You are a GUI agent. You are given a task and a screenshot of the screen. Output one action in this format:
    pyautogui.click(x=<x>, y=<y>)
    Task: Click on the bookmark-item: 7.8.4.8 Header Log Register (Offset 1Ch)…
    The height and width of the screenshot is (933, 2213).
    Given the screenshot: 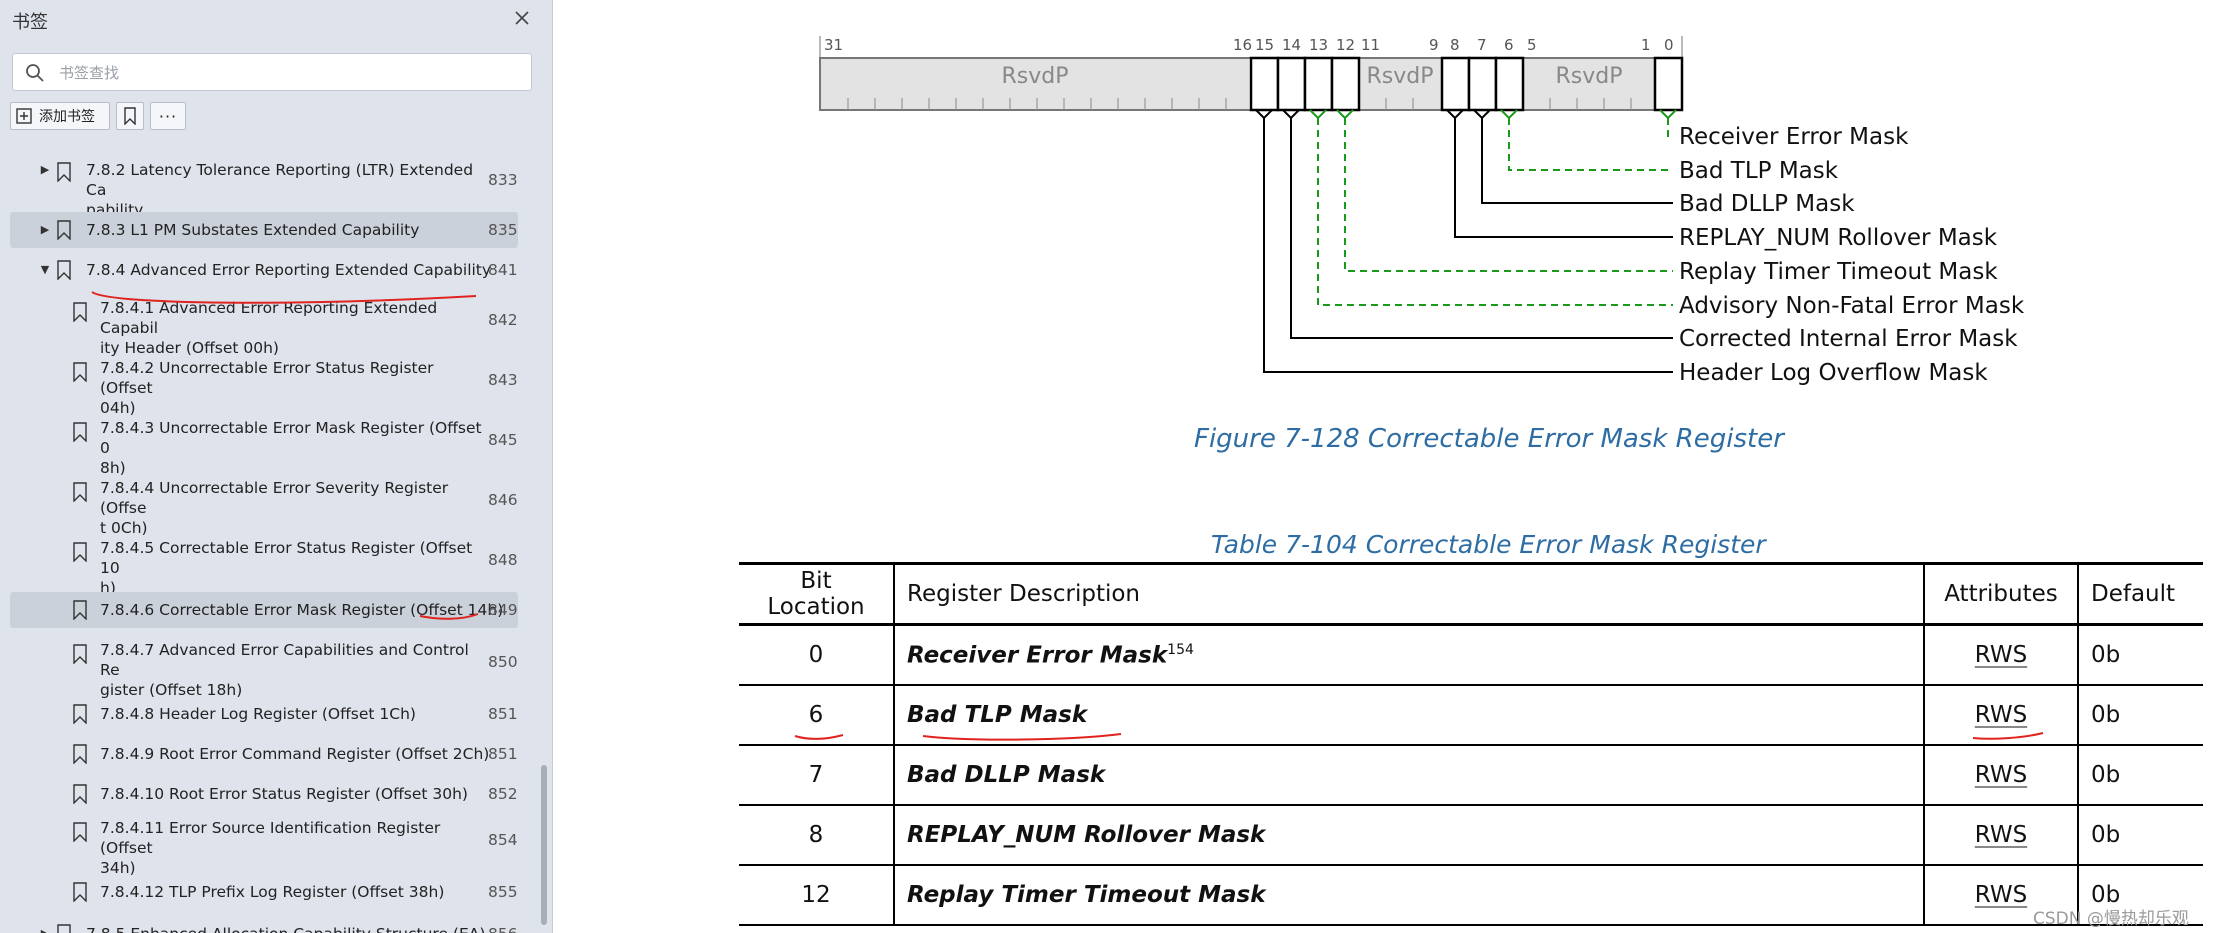 What is the action you would take?
    pyautogui.click(x=264, y=715)
    